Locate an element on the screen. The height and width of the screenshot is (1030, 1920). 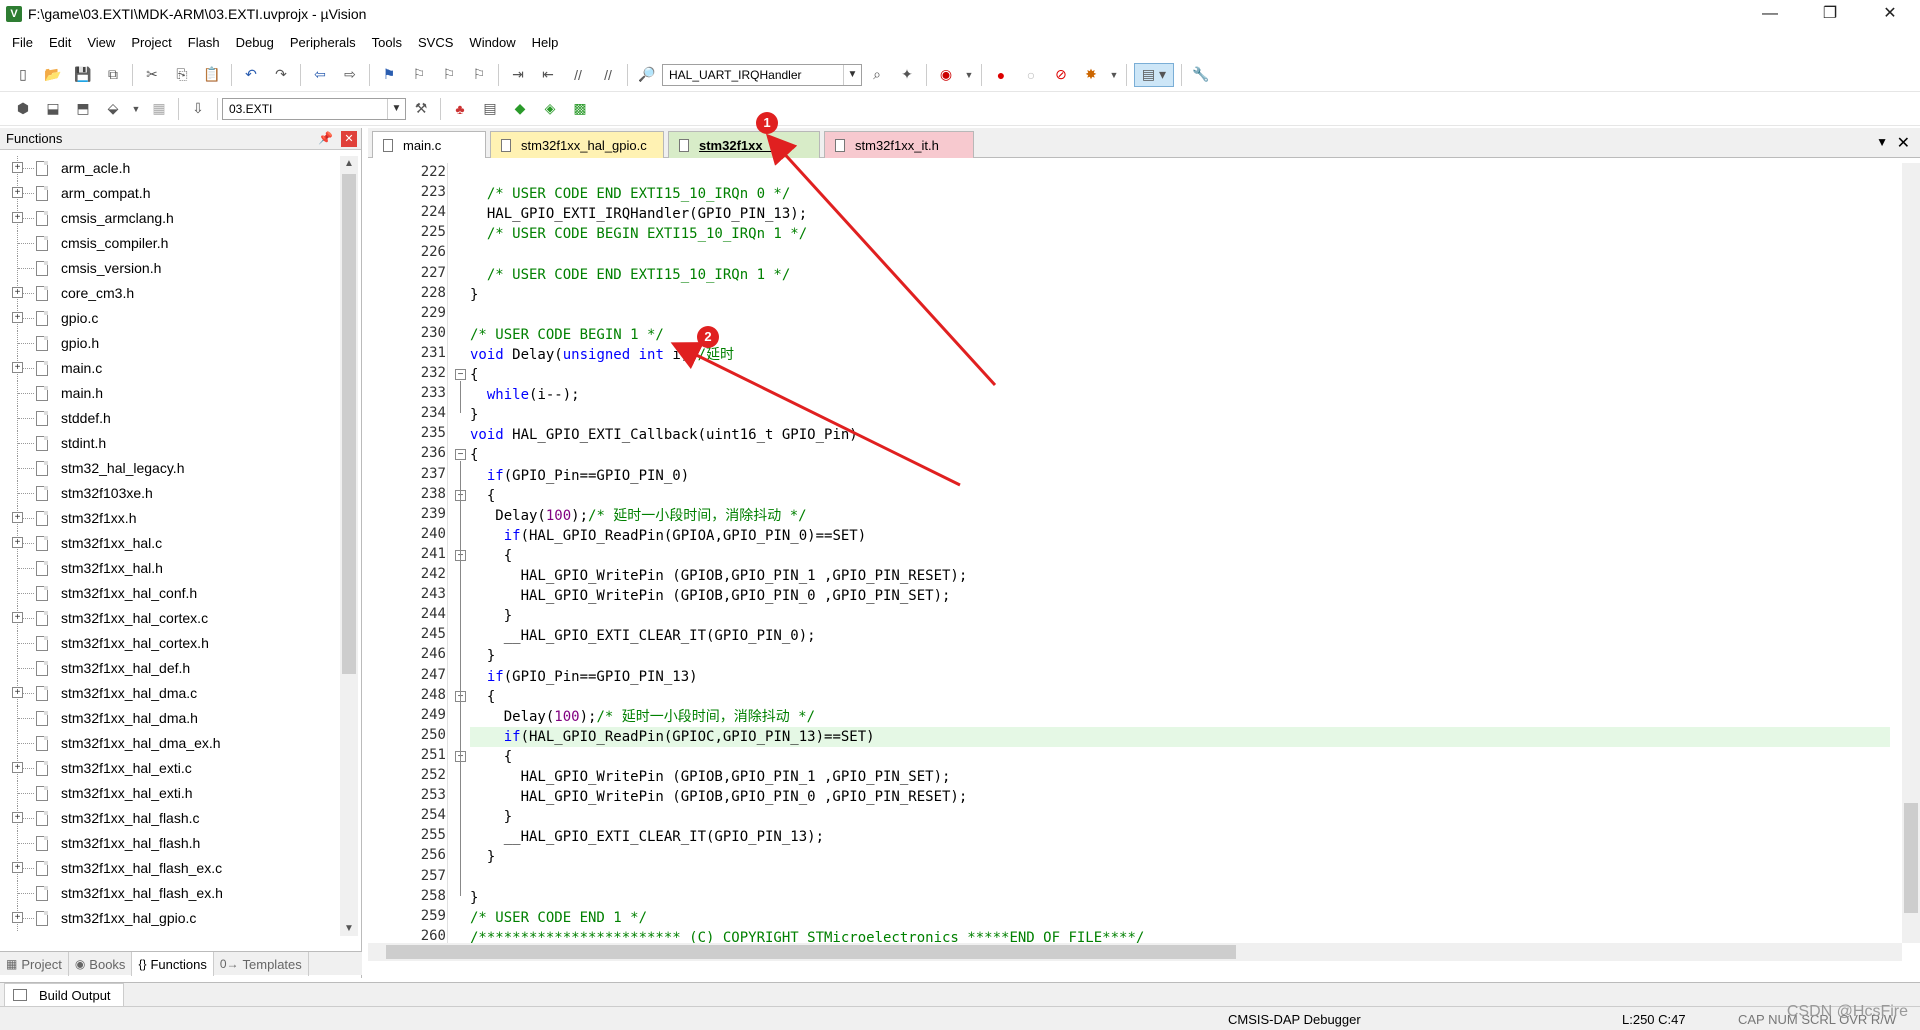
tree-item: stm32f1xx_hal_cortex.h is located at coordinates (170, 643).